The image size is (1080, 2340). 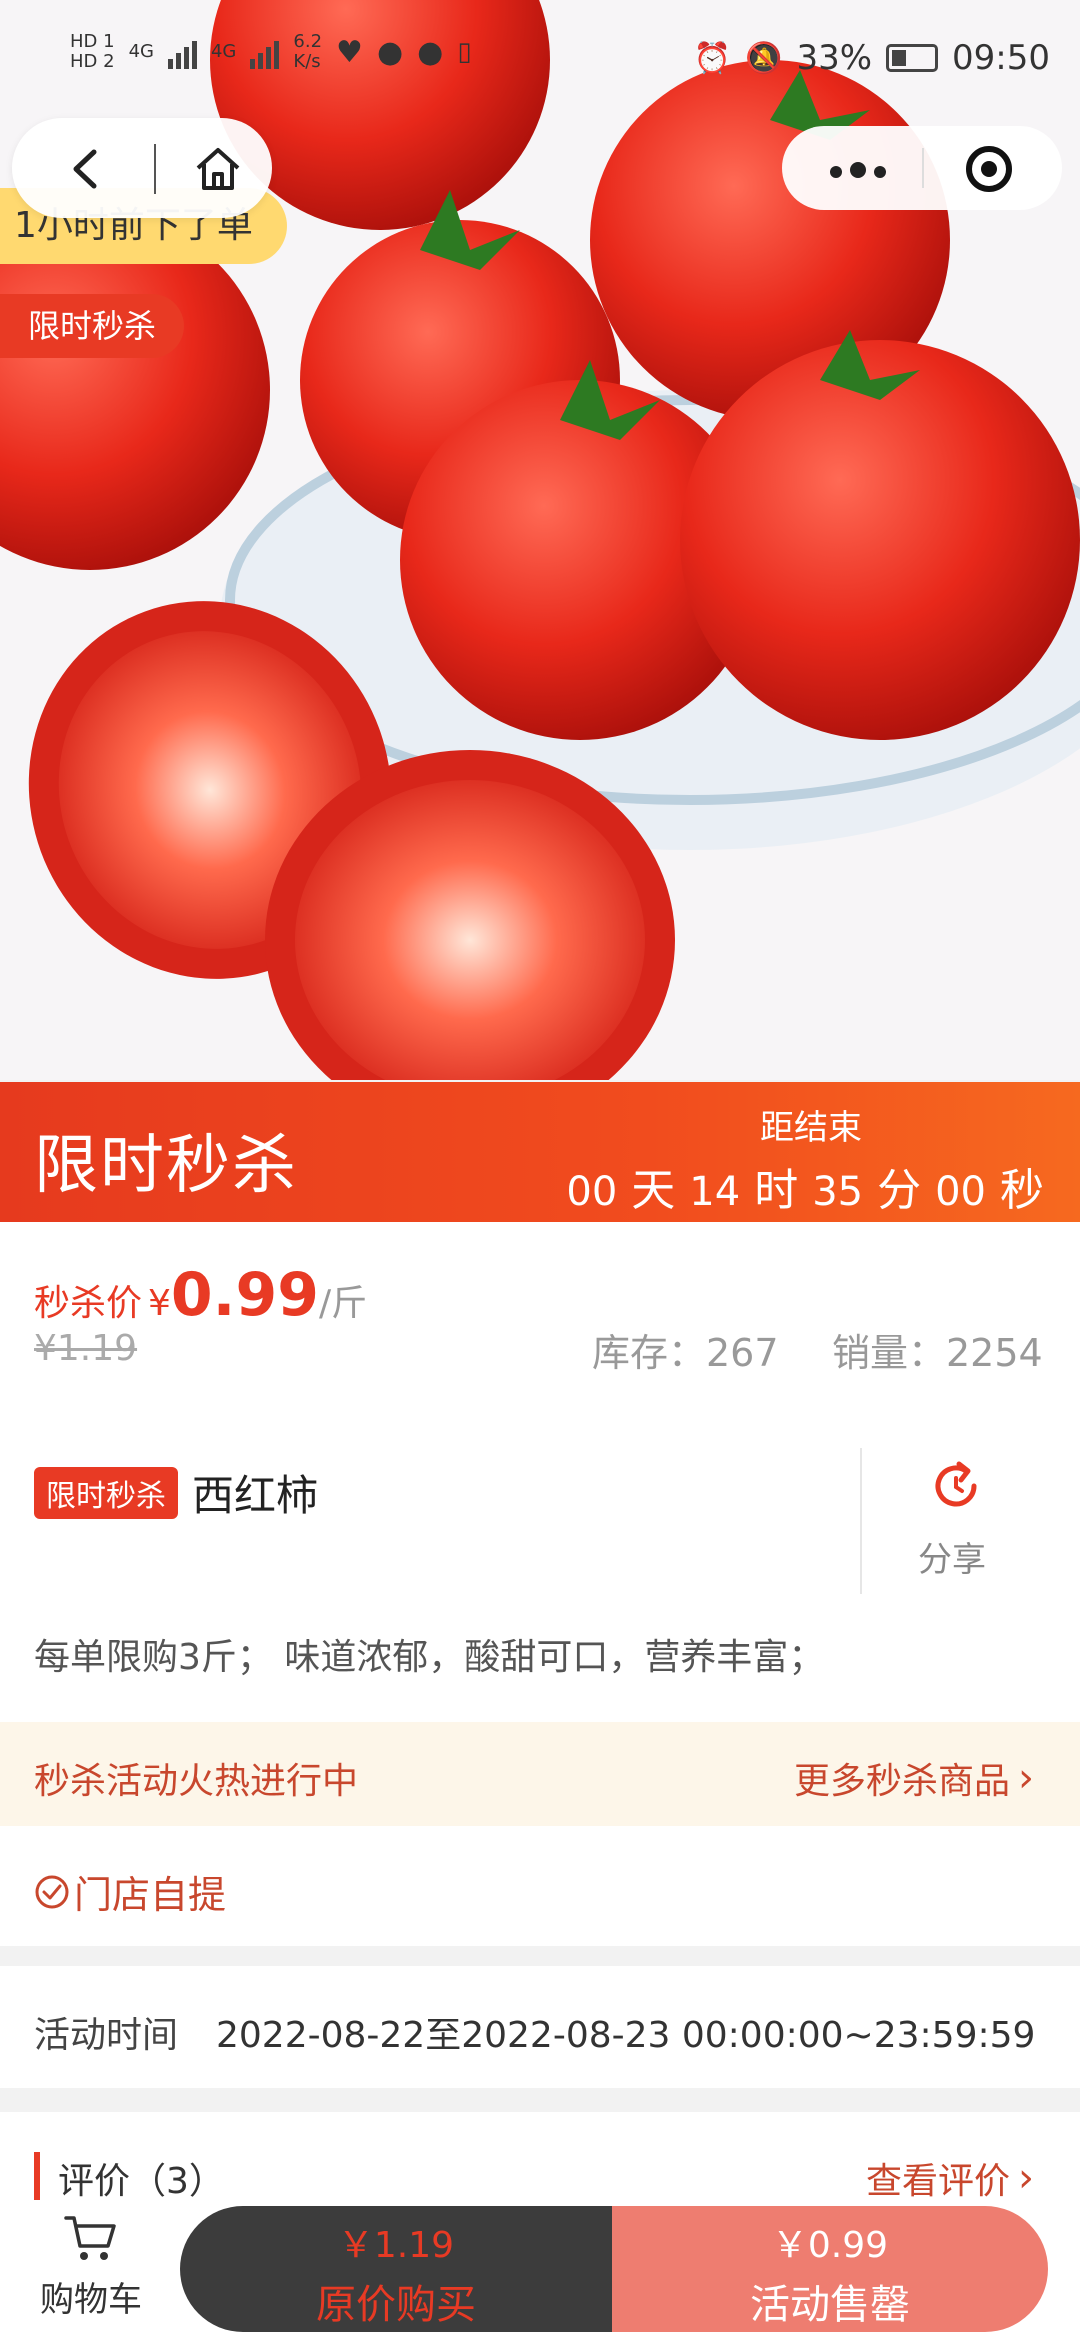 I want to click on miniapp-capsule, so click(x=922, y=168).